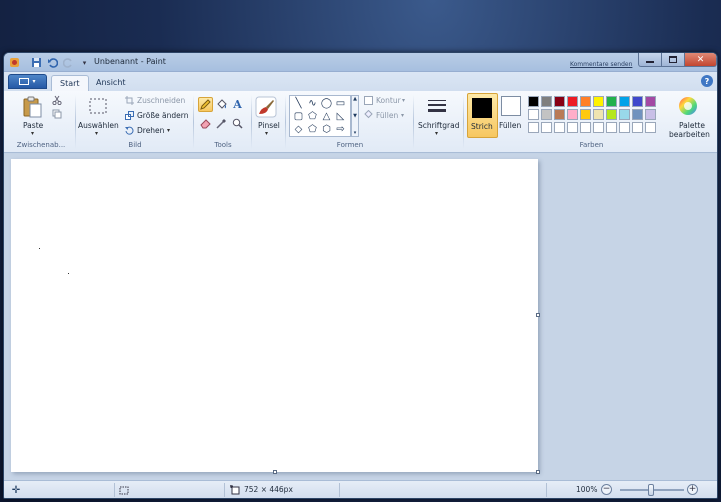  Describe the element at coordinates (98, 106) in the screenshot. I see `select-button` at that location.